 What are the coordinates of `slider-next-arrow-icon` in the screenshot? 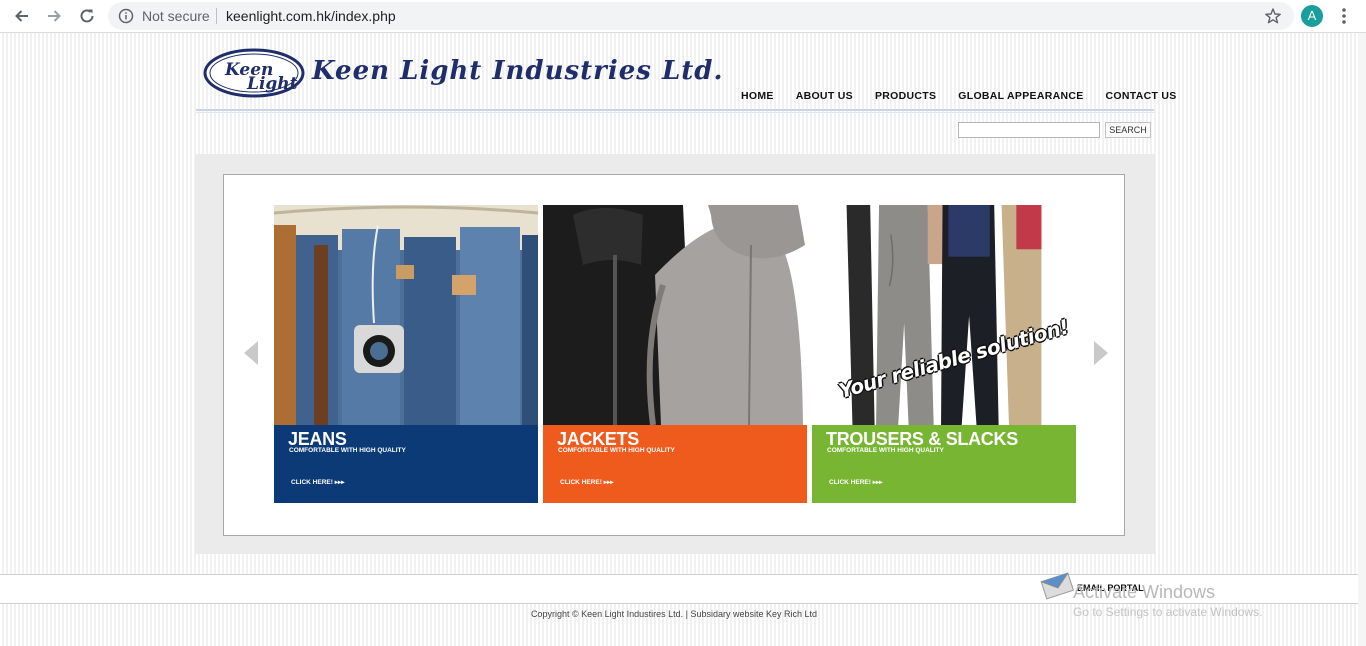 It's located at (1101, 353).